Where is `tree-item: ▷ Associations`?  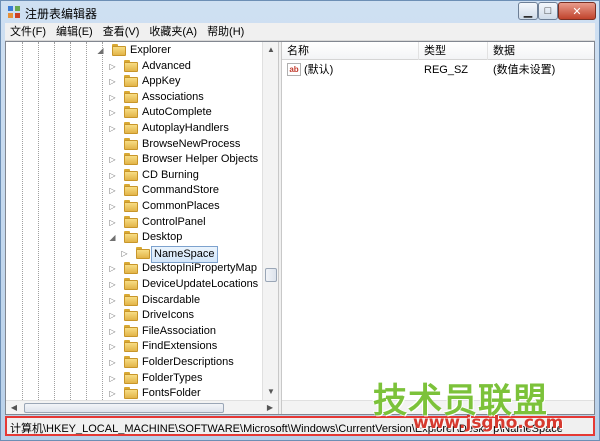 tree-item: ▷ Associations is located at coordinates (133, 98).